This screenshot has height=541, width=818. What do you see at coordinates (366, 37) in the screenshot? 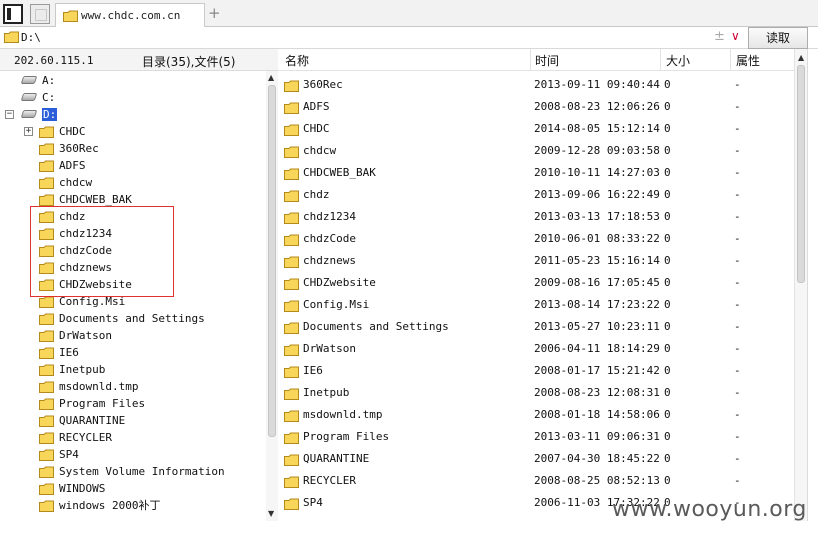
I see `path-input` at bounding box center [366, 37].